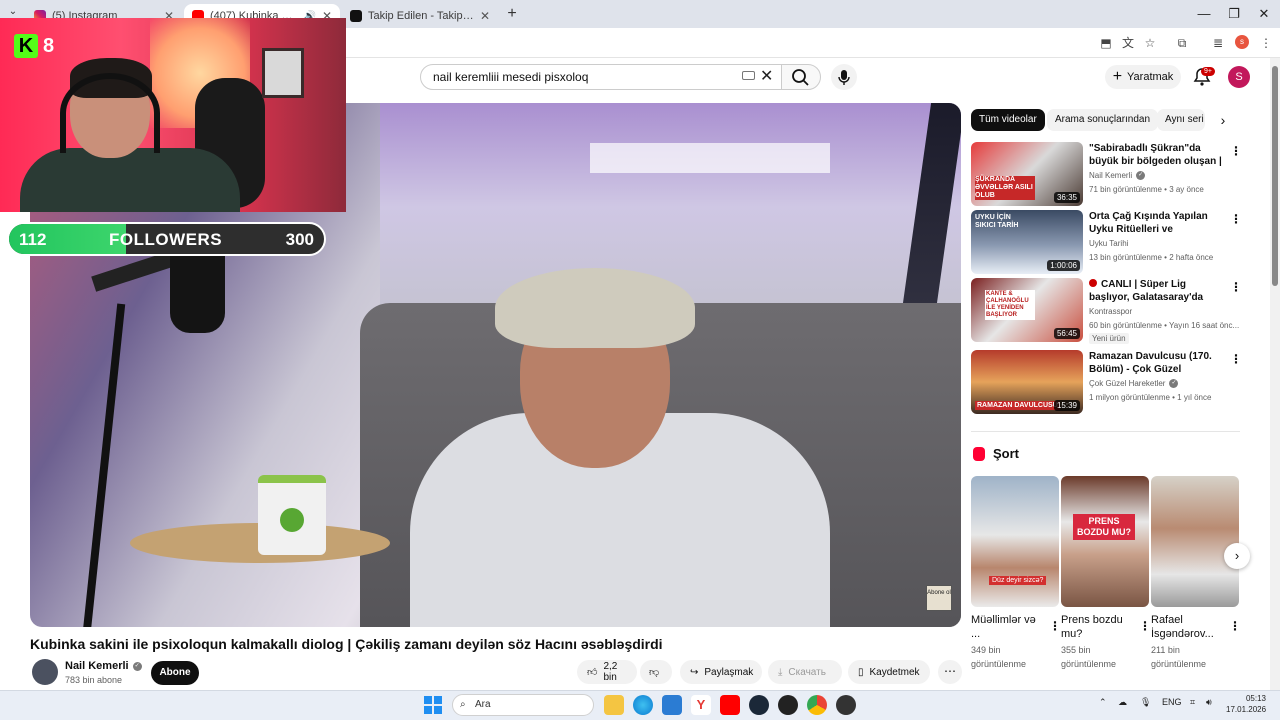 This screenshot has width=1280, height=720. I want to click on taskbar-search-input: ⌕ Ara, so click(523, 705).